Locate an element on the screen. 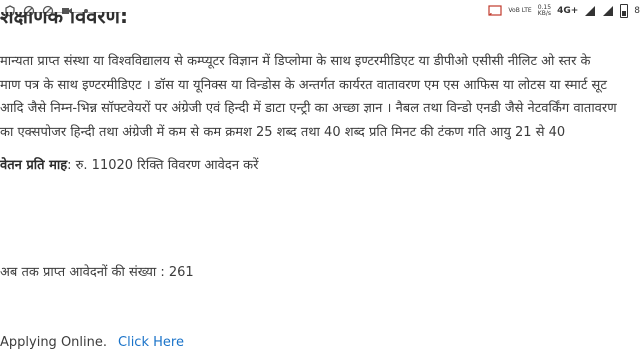 This screenshot has width=640, height=360. status-indicators: VoB LTE 0.15 KB/s 4G+ 8 is located at coordinates (564, 11).